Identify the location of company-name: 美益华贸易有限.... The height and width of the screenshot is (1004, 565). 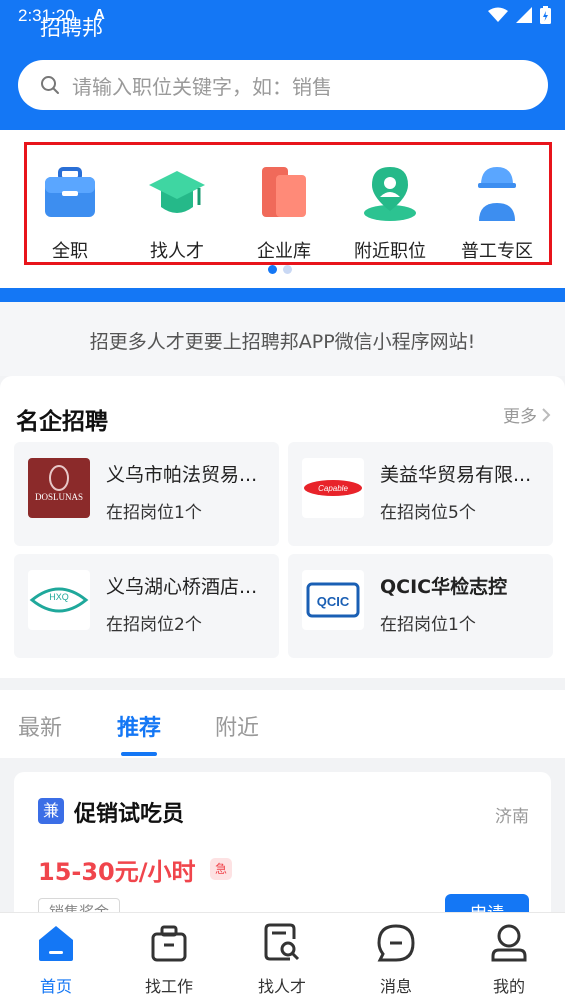
(456, 475).